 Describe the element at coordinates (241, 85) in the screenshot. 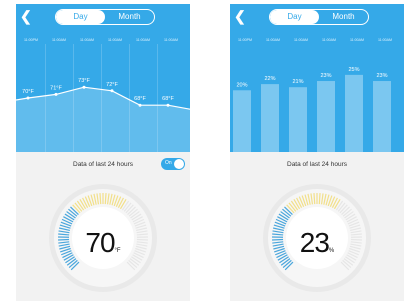

I see `data-label: 20%` at that location.